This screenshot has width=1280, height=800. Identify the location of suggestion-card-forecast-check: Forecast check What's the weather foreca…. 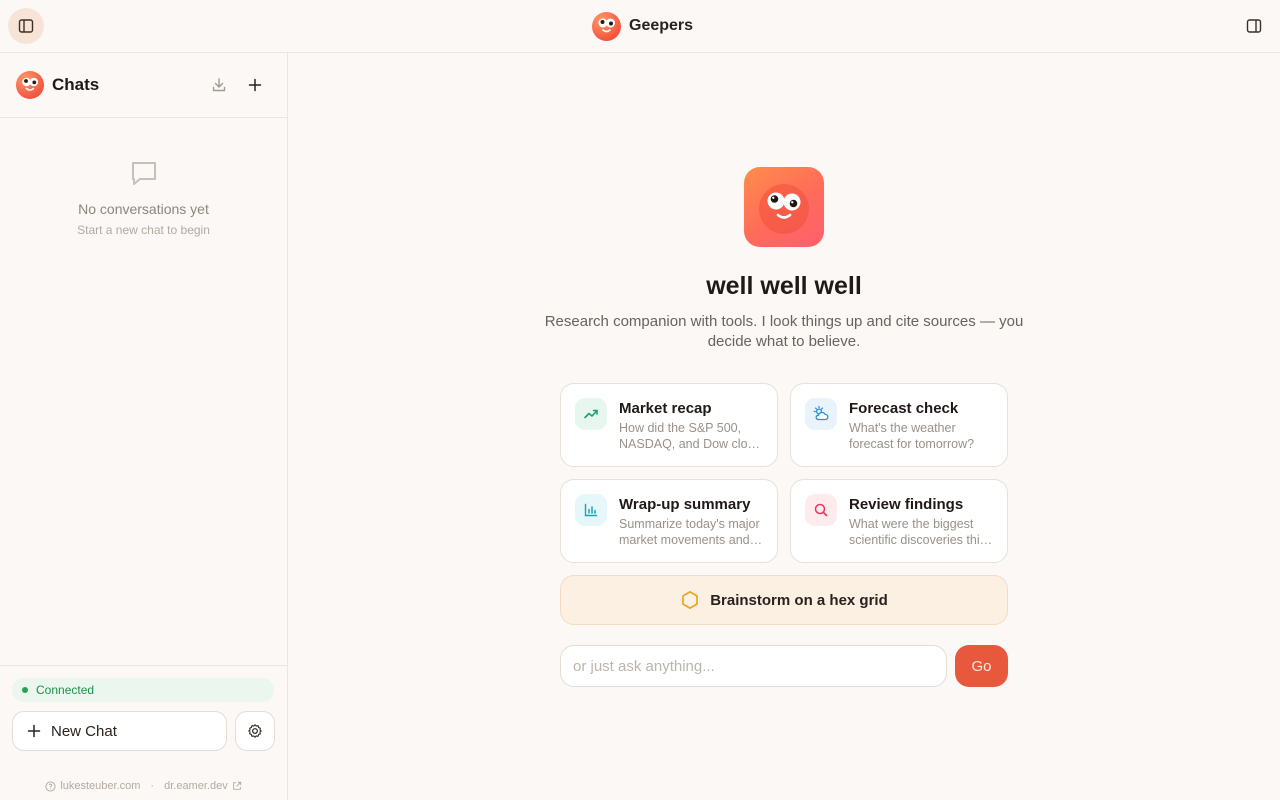
(899, 425).